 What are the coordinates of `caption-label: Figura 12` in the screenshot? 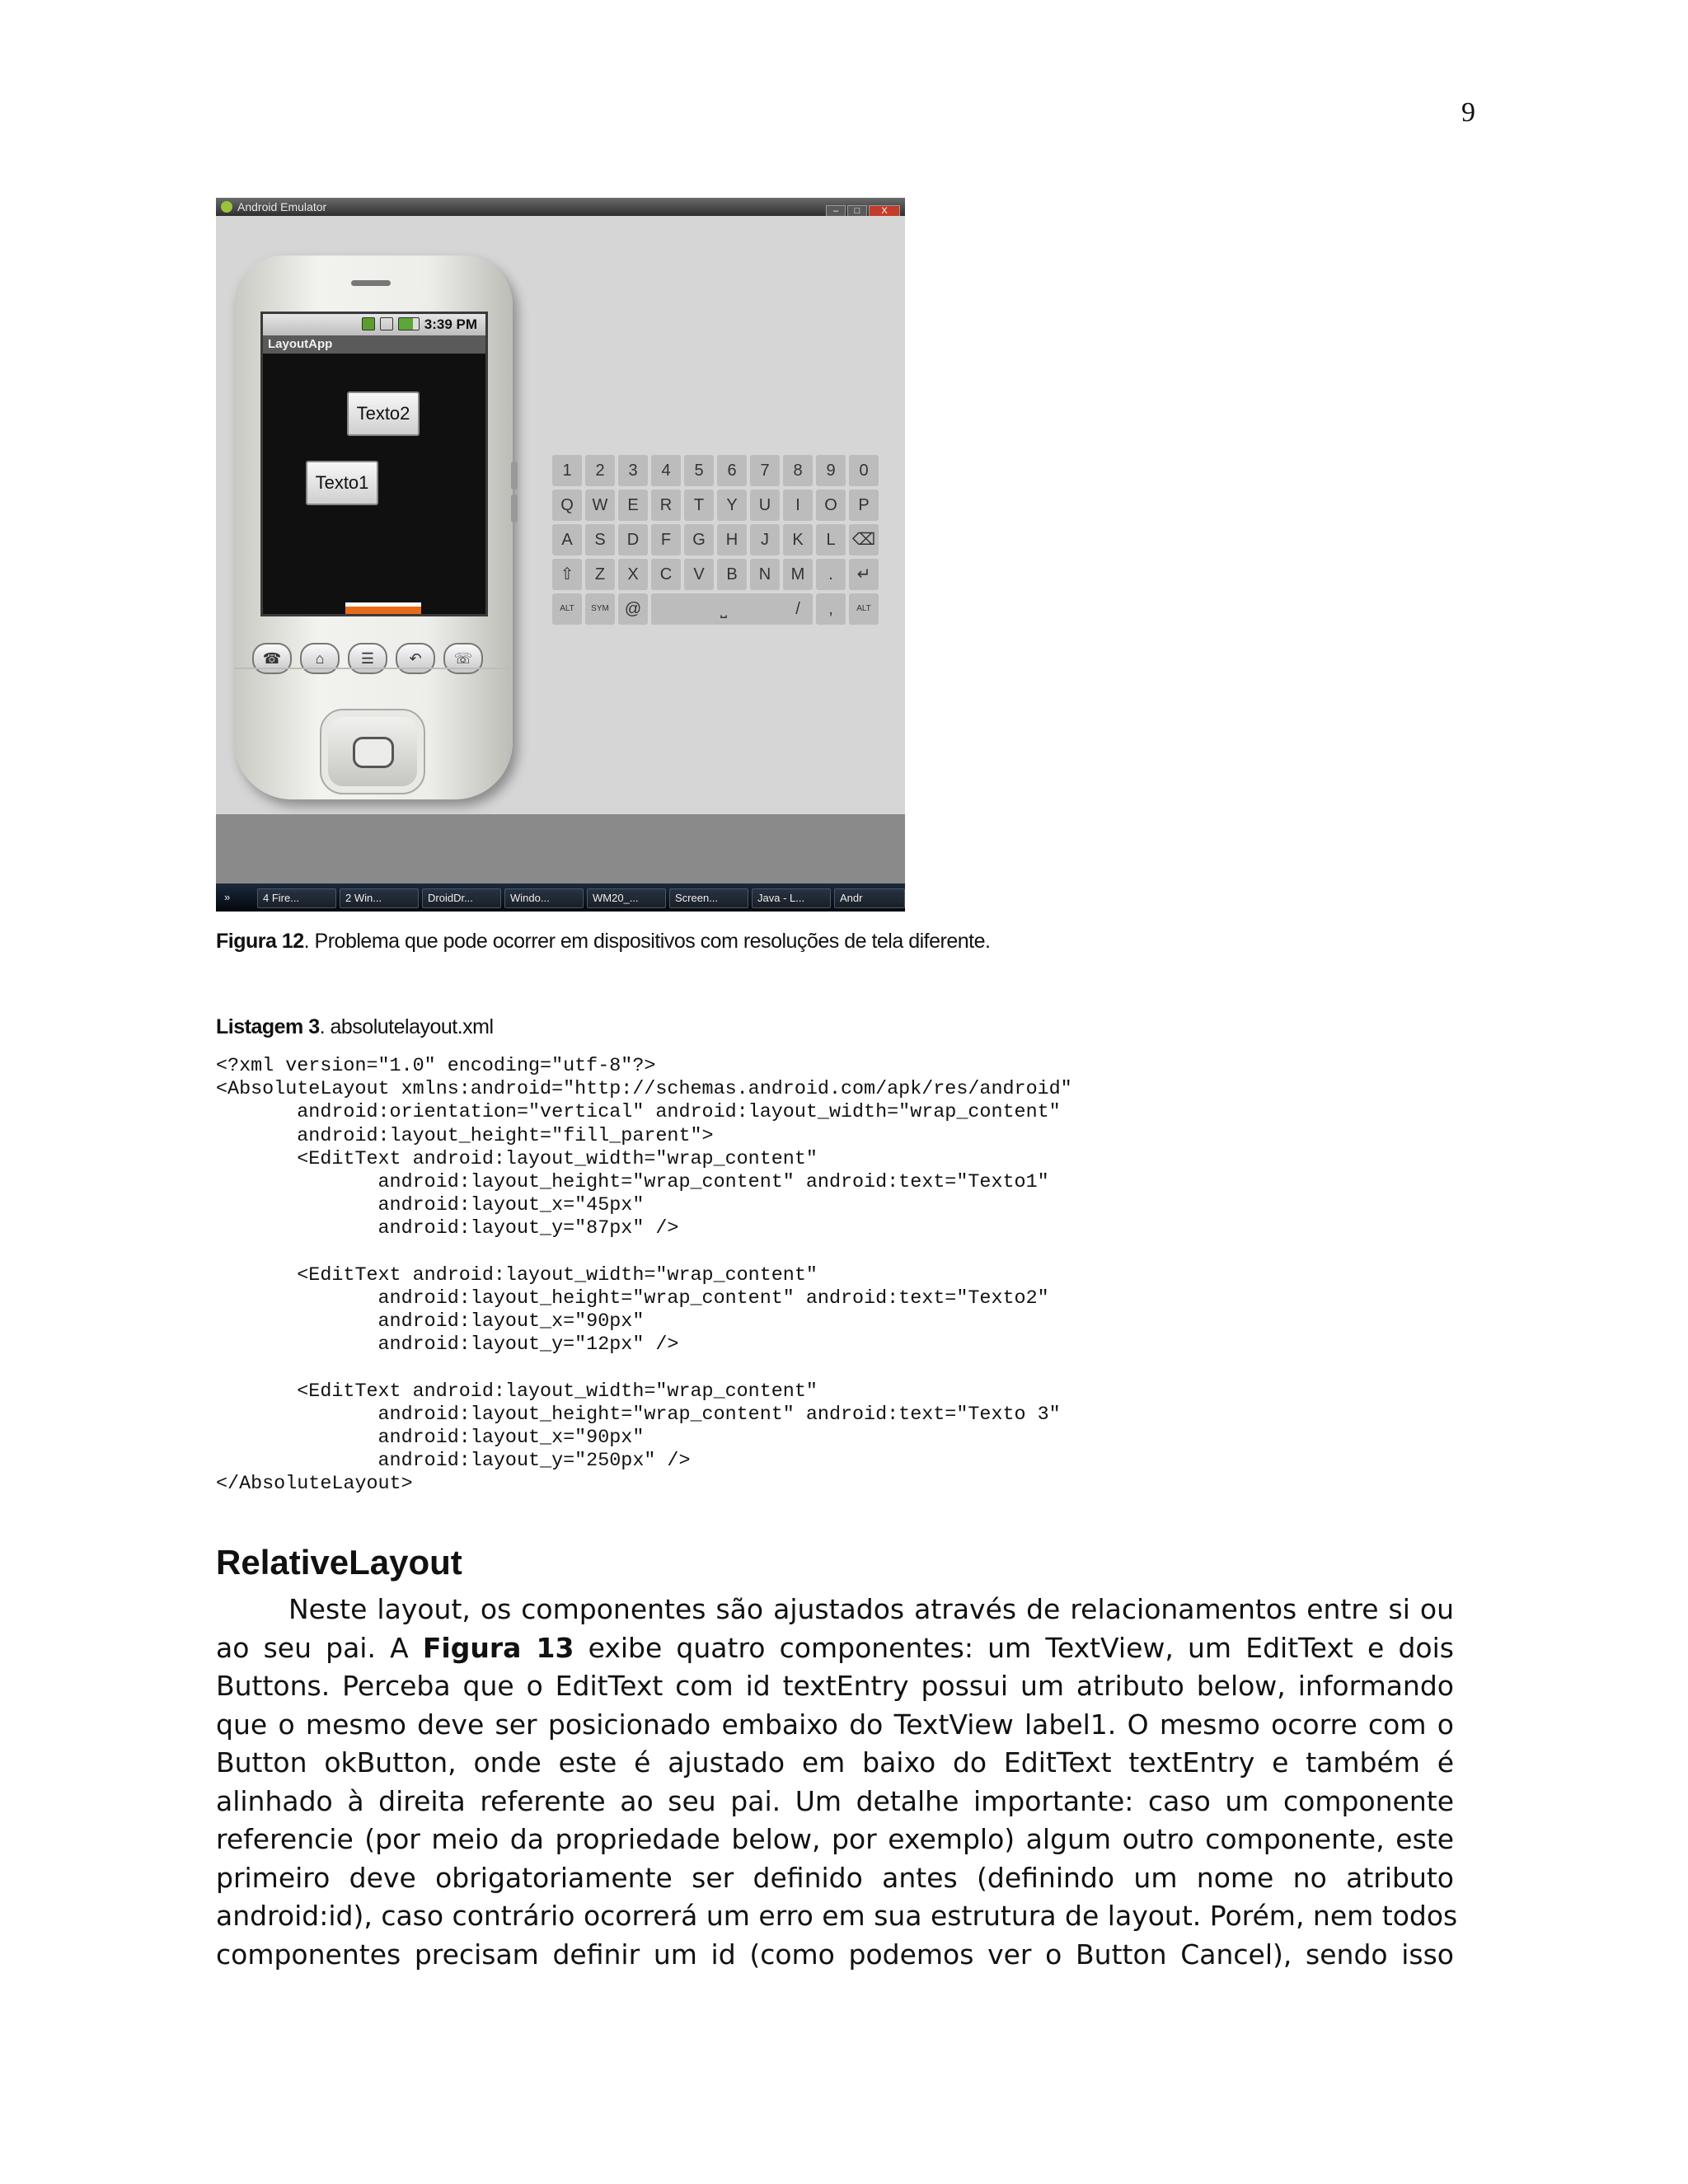 It's located at (260, 941).